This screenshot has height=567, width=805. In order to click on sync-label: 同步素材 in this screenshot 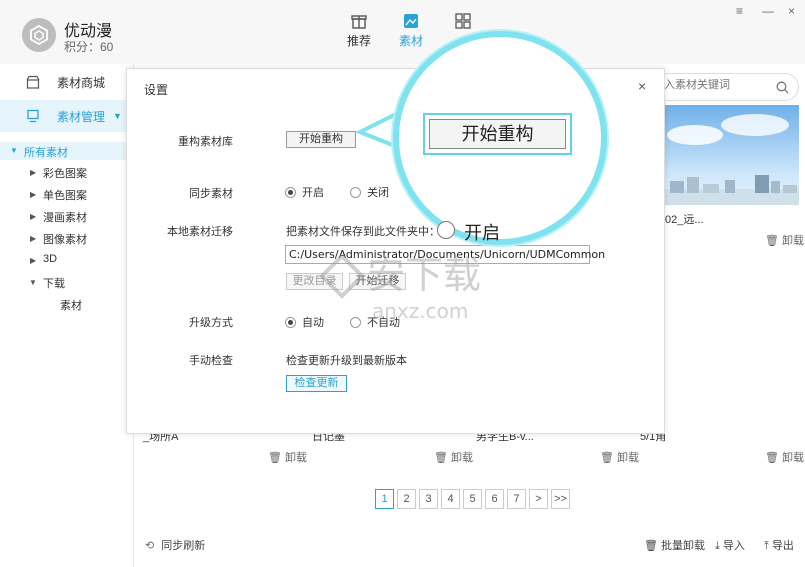, I will do `click(211, 194)`.